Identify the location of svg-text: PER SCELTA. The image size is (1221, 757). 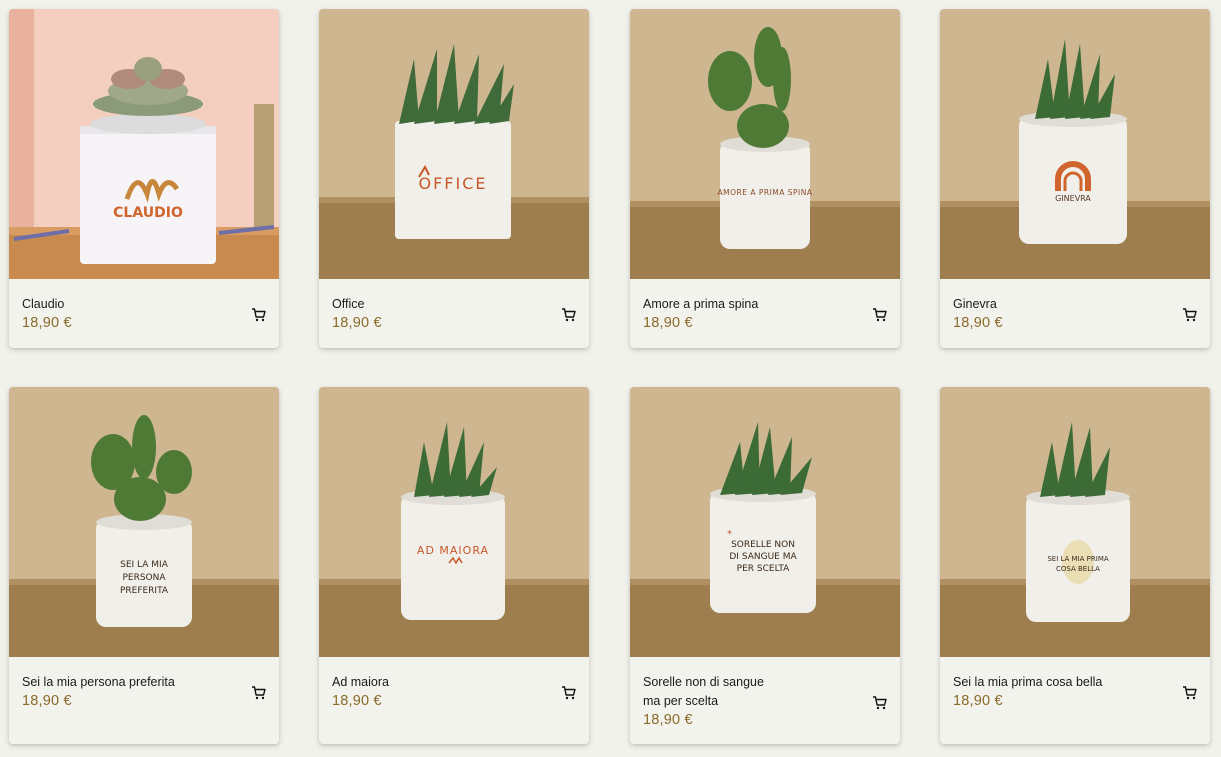
(763, 569).